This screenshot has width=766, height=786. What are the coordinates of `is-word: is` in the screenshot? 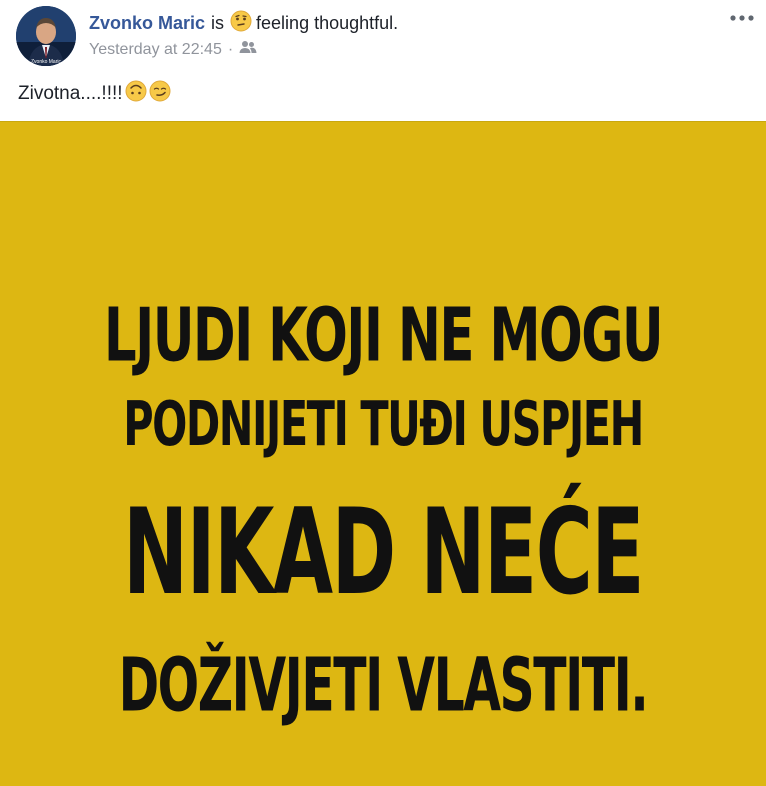 It's located at (218, 23).